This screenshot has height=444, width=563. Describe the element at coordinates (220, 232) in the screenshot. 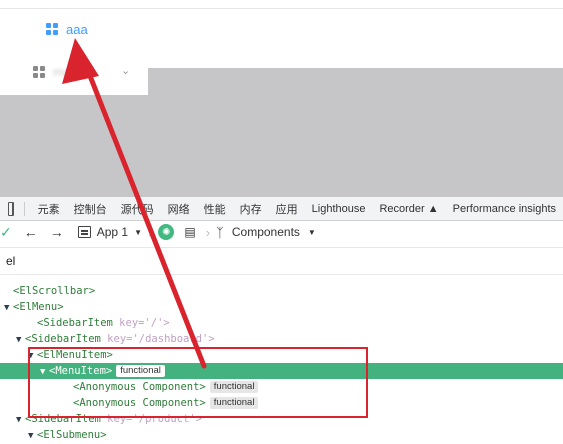

I see `components-tree-icon: ᛉ` at that location.